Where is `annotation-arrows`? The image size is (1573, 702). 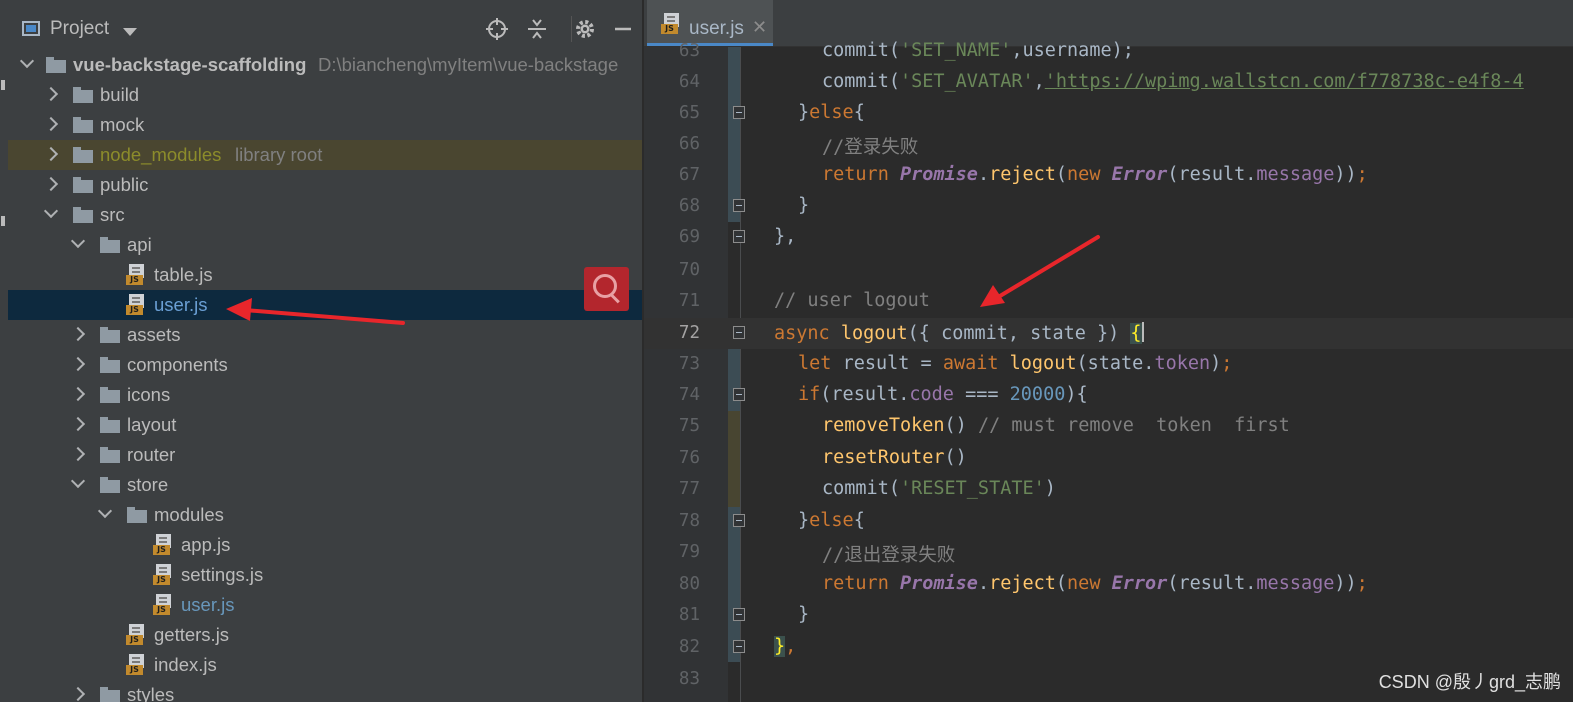
annotation-arrows is located at coordinates (663, 280).